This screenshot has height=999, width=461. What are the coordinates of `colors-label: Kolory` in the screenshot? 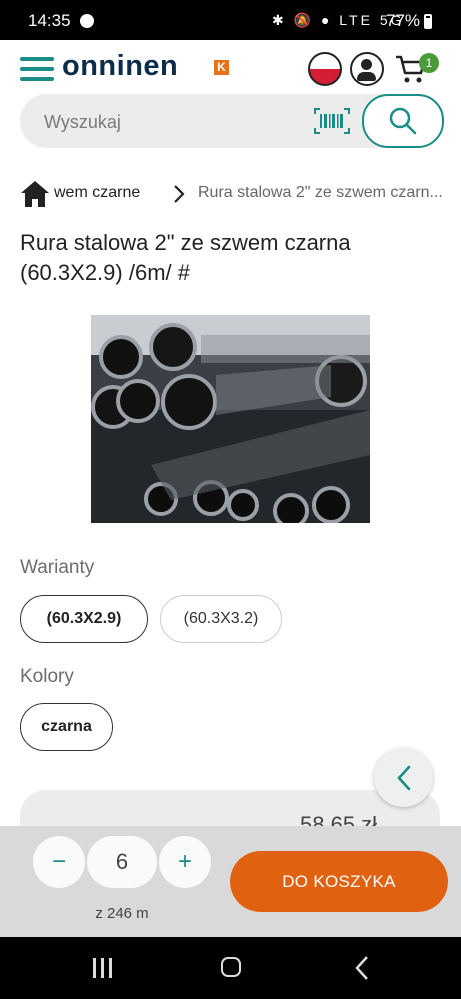 It's located at (47, 676).